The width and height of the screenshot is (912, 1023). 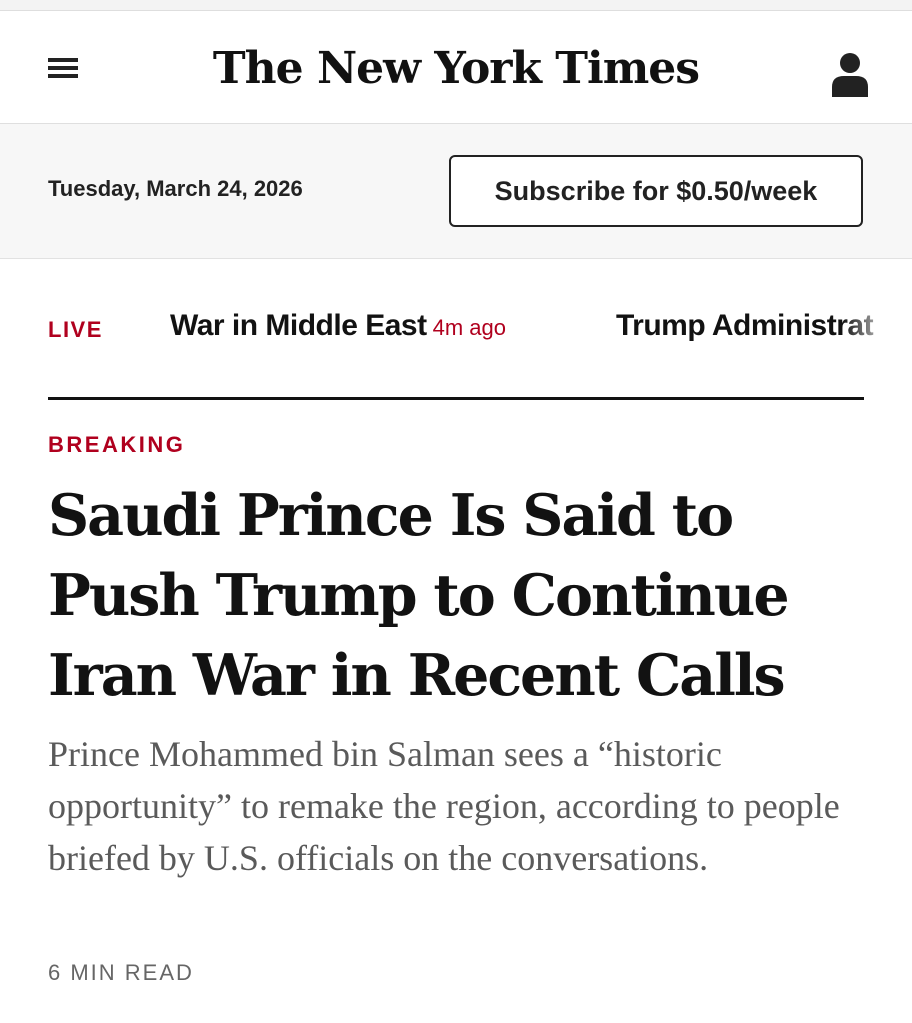 I want to click on site-header: The New York Times, so click(x=456, y=67).